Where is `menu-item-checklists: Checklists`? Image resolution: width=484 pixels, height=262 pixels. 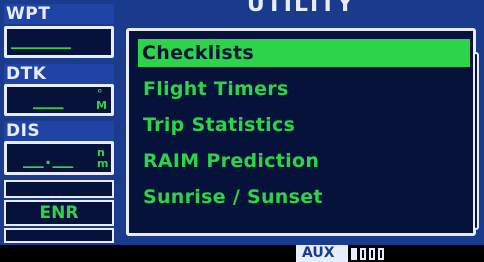 menu-item-checklists: Checklists is located at coordinates (304, 53).